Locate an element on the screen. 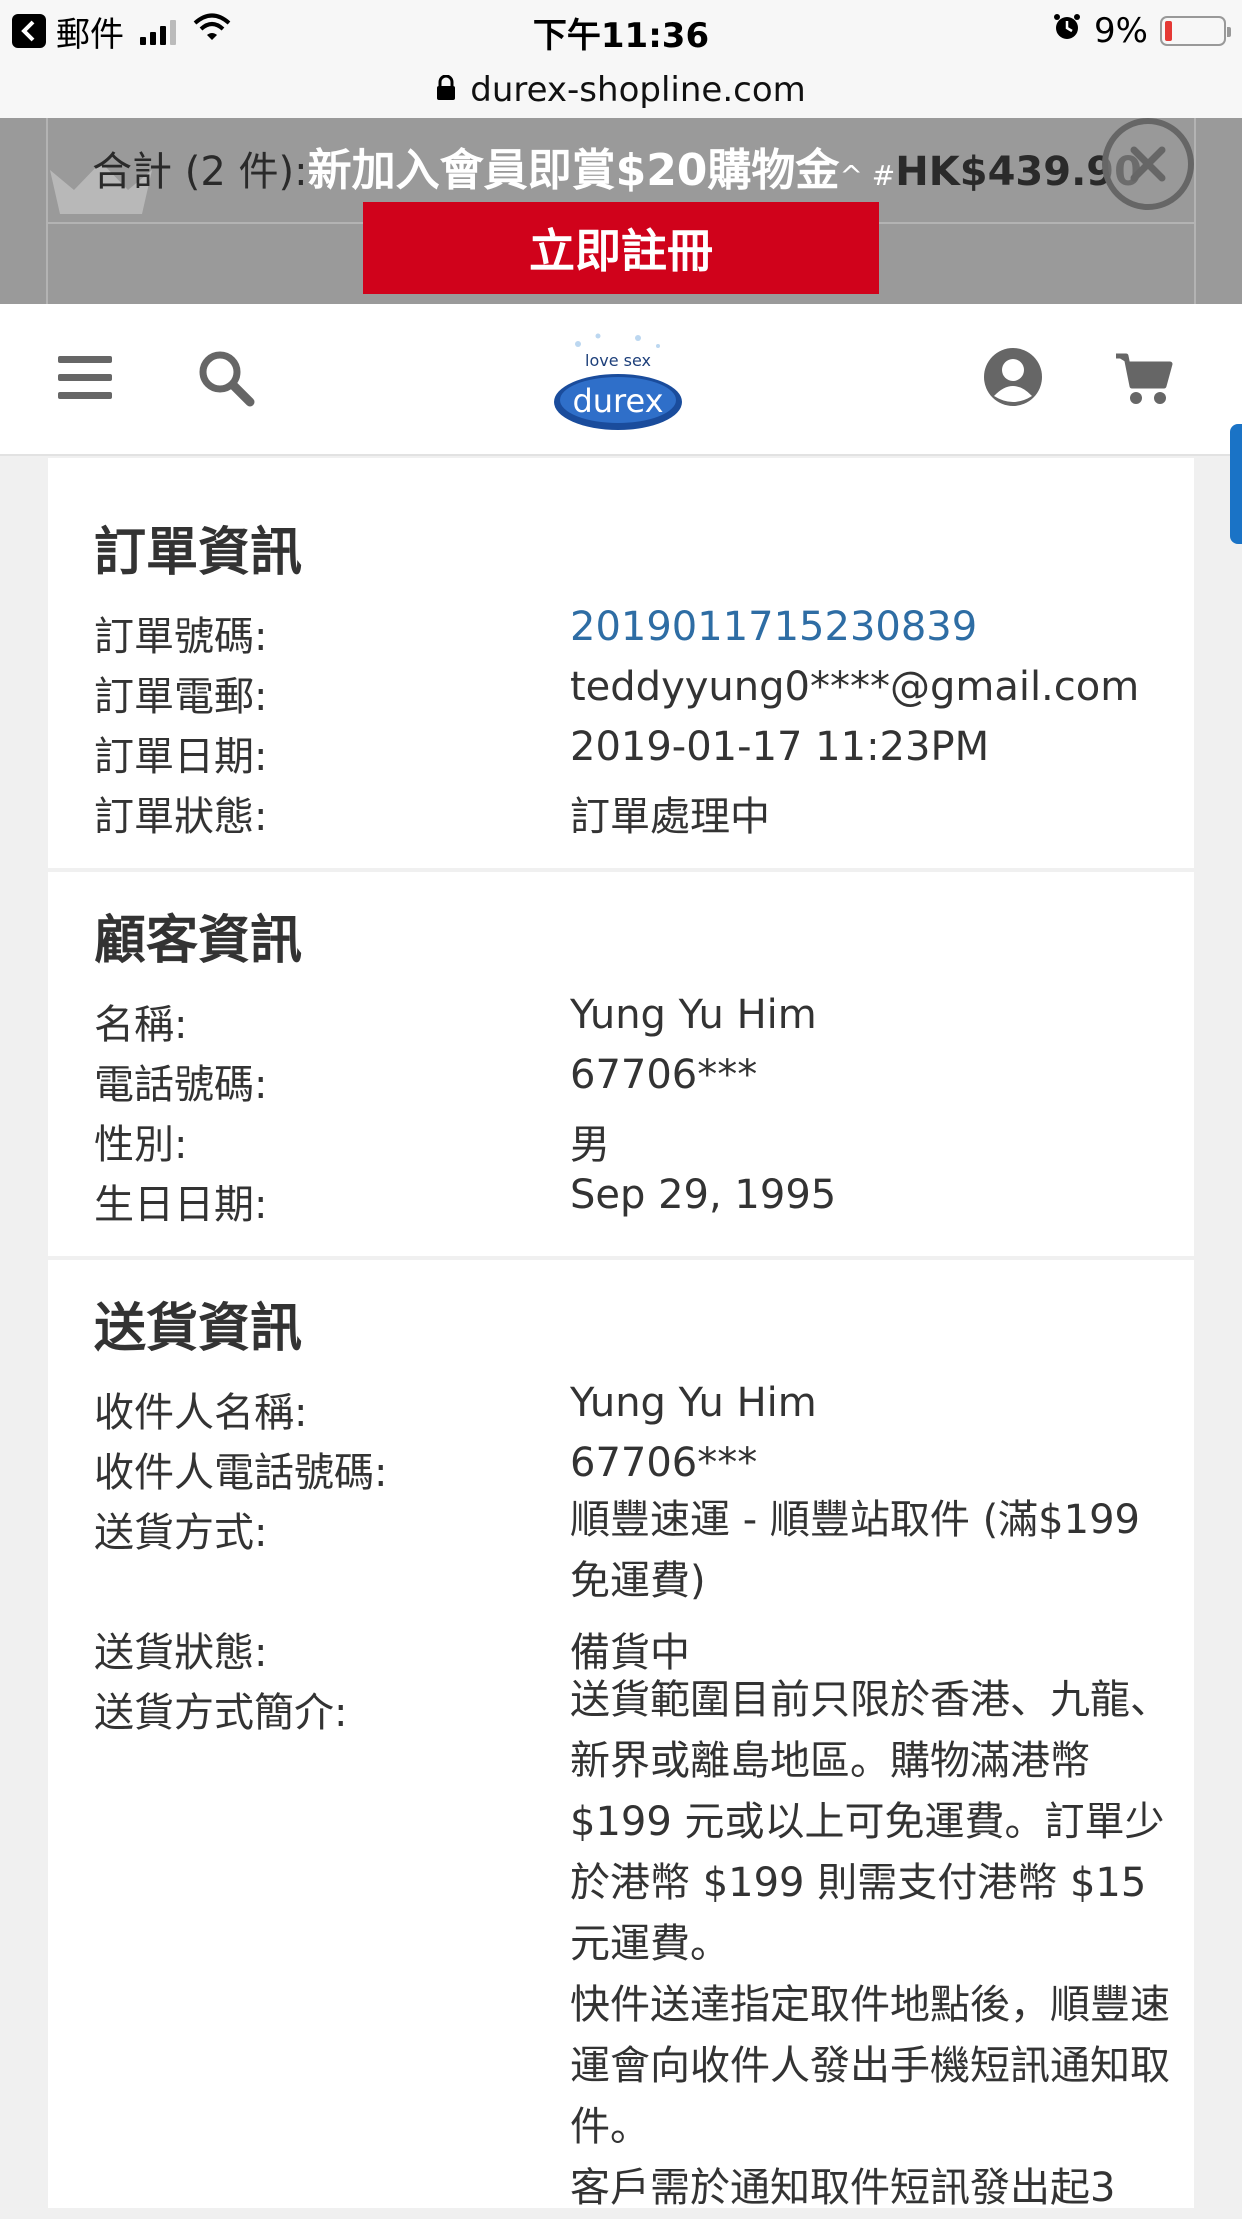 The height and width of the screenshot is (2219, 1242). alarm-icon is located at coordinates (1067, 31).